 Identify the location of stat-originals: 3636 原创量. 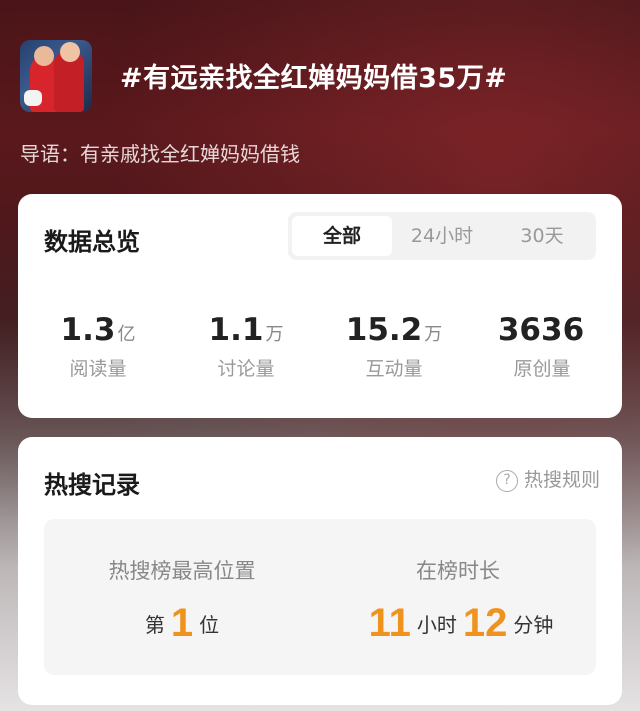
(542, 346).